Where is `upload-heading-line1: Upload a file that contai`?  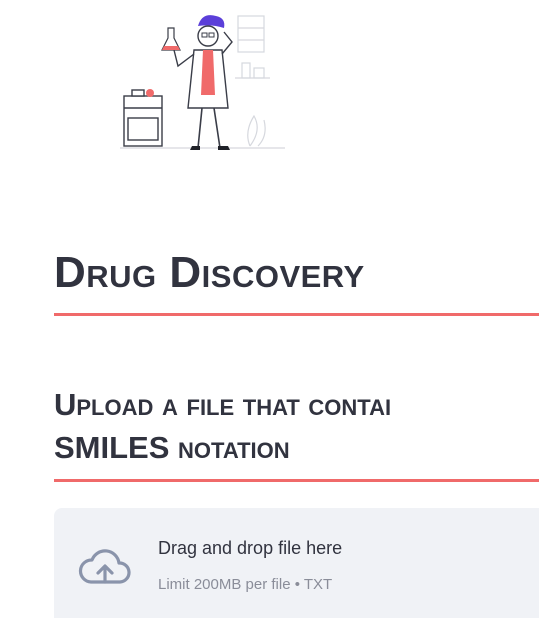 upload-heading-line1: Upload a file that contai is located at coordinates (223, 404).